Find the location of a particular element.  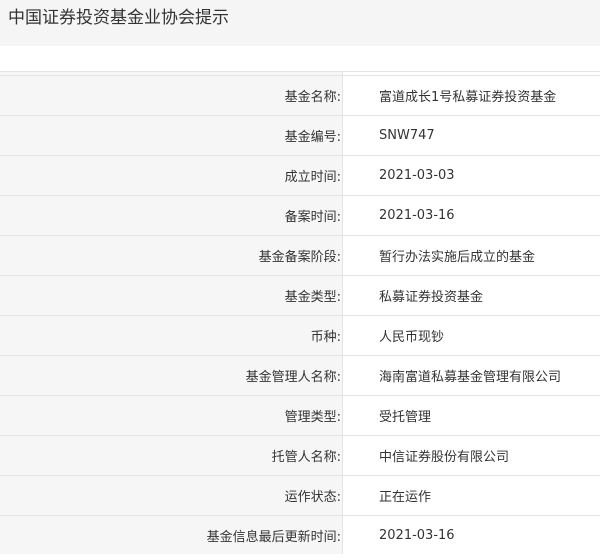

currency-label: 币种: is located at coordinates (171, 335).